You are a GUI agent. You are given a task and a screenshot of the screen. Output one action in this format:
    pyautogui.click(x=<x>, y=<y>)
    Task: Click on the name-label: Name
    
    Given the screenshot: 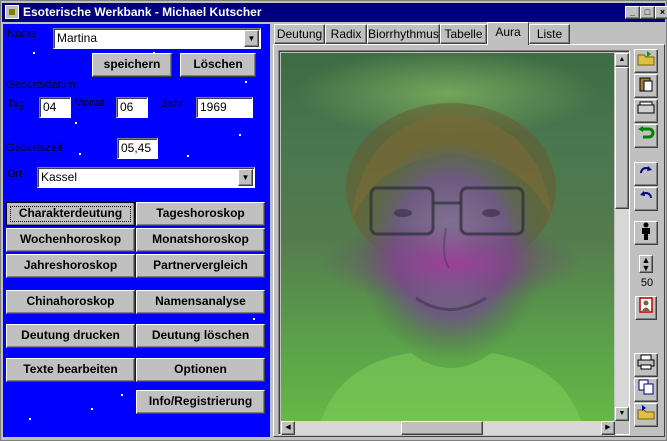 What is the action you would take?
    pyautogui.click(x=22, y=34)
    